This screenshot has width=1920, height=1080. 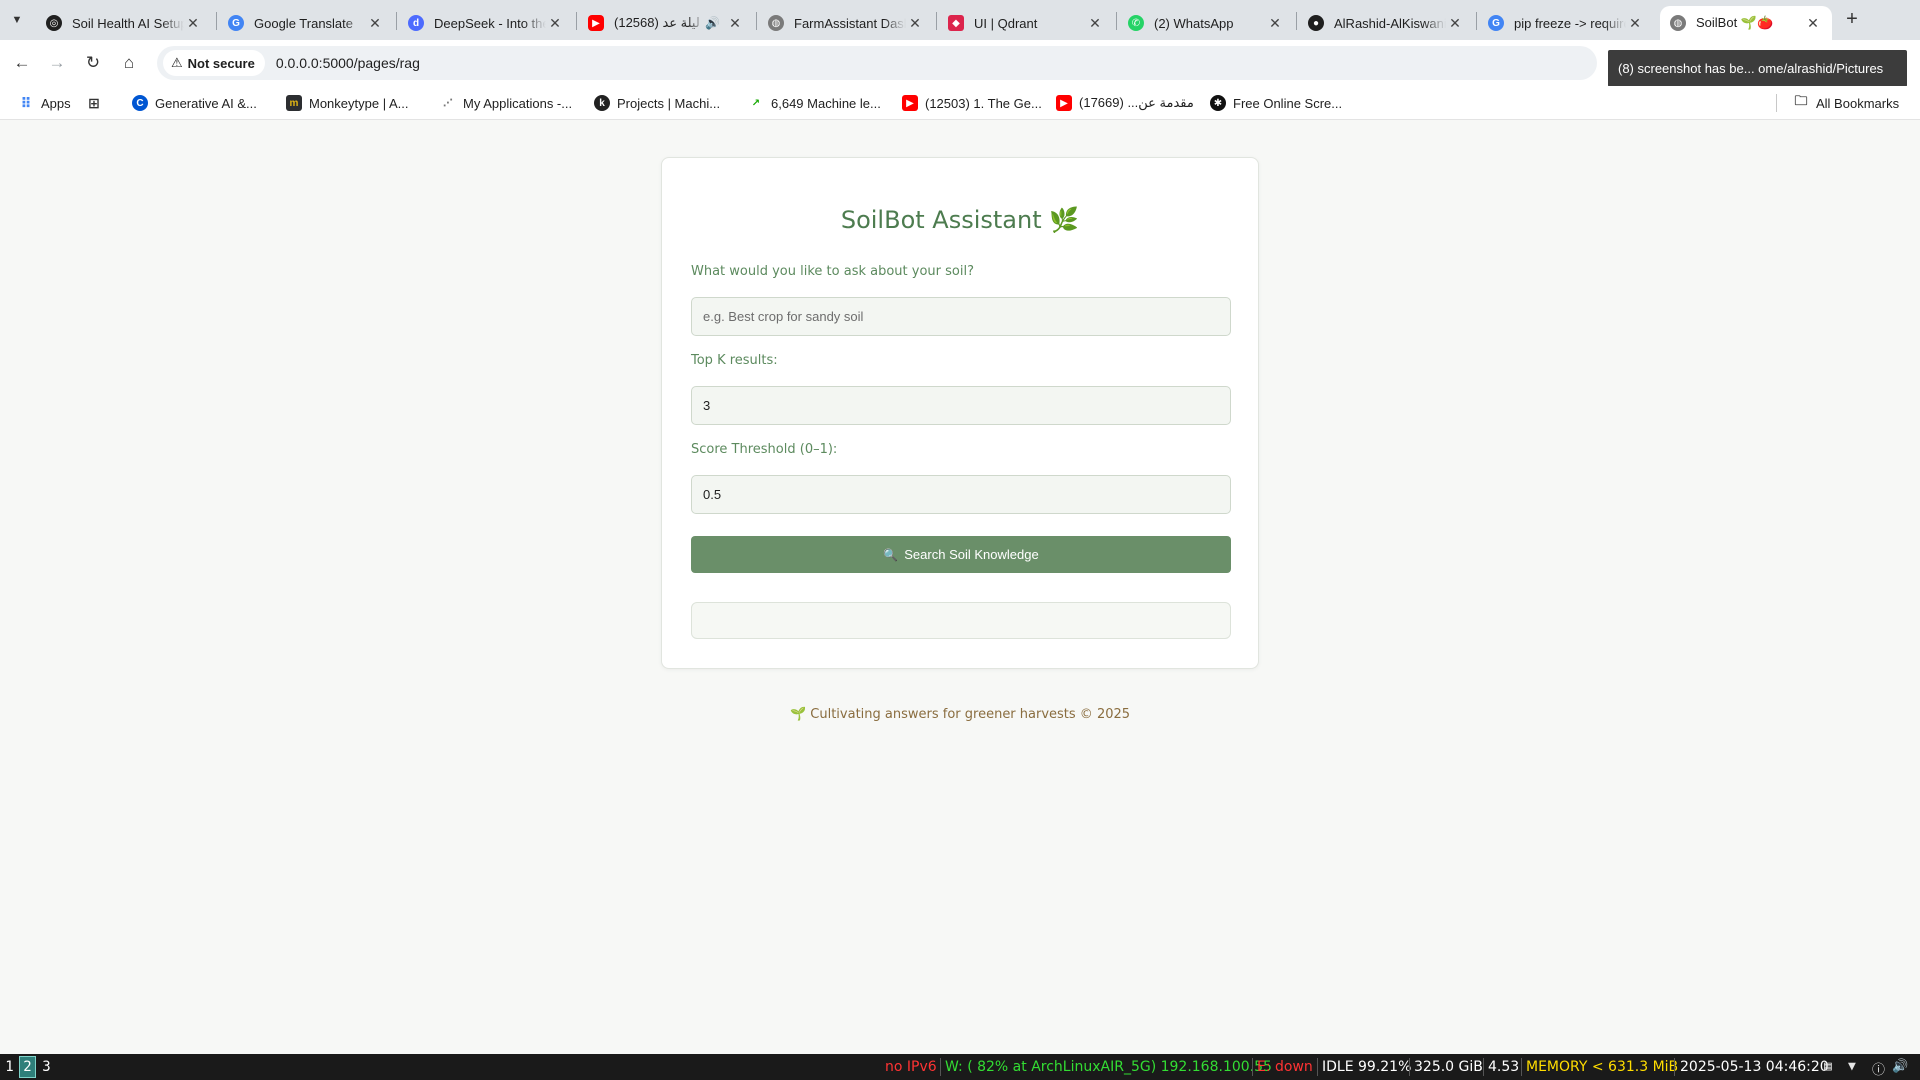 I want to click on github-icon: ●, so click(x=1316, y=23).